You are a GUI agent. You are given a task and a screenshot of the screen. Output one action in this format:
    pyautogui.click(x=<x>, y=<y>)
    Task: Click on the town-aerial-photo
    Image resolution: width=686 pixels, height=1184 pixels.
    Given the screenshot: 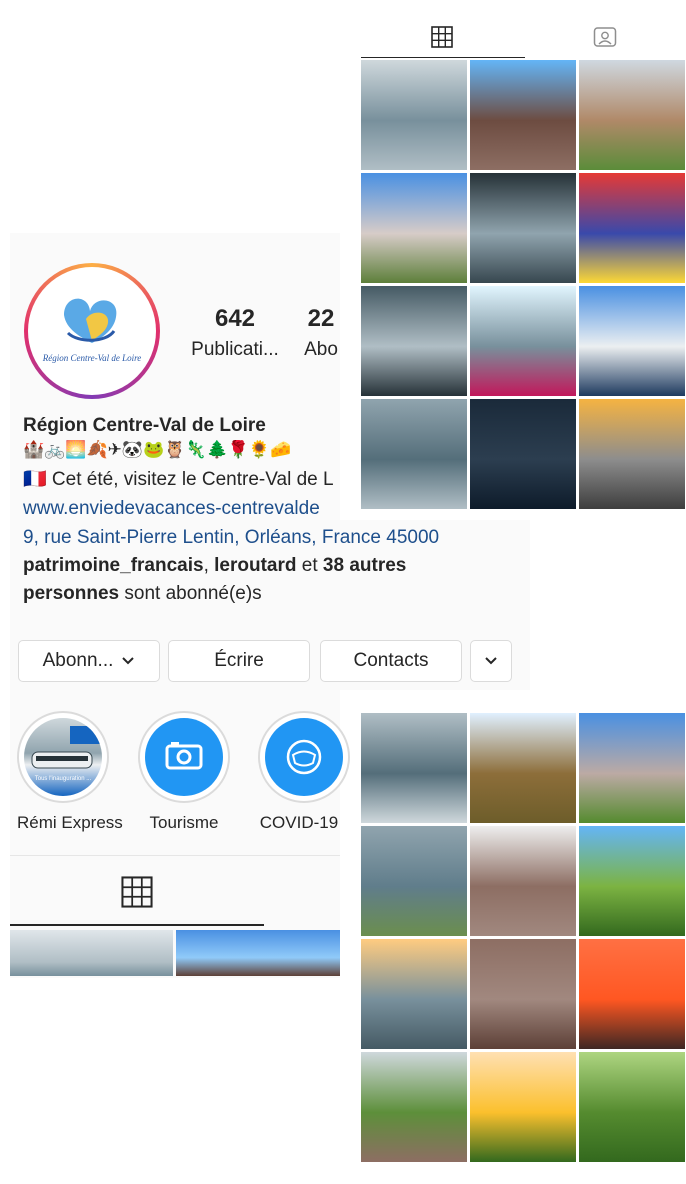 What is the action you would take?
    pyautogui.click(x=523, y=994)
    